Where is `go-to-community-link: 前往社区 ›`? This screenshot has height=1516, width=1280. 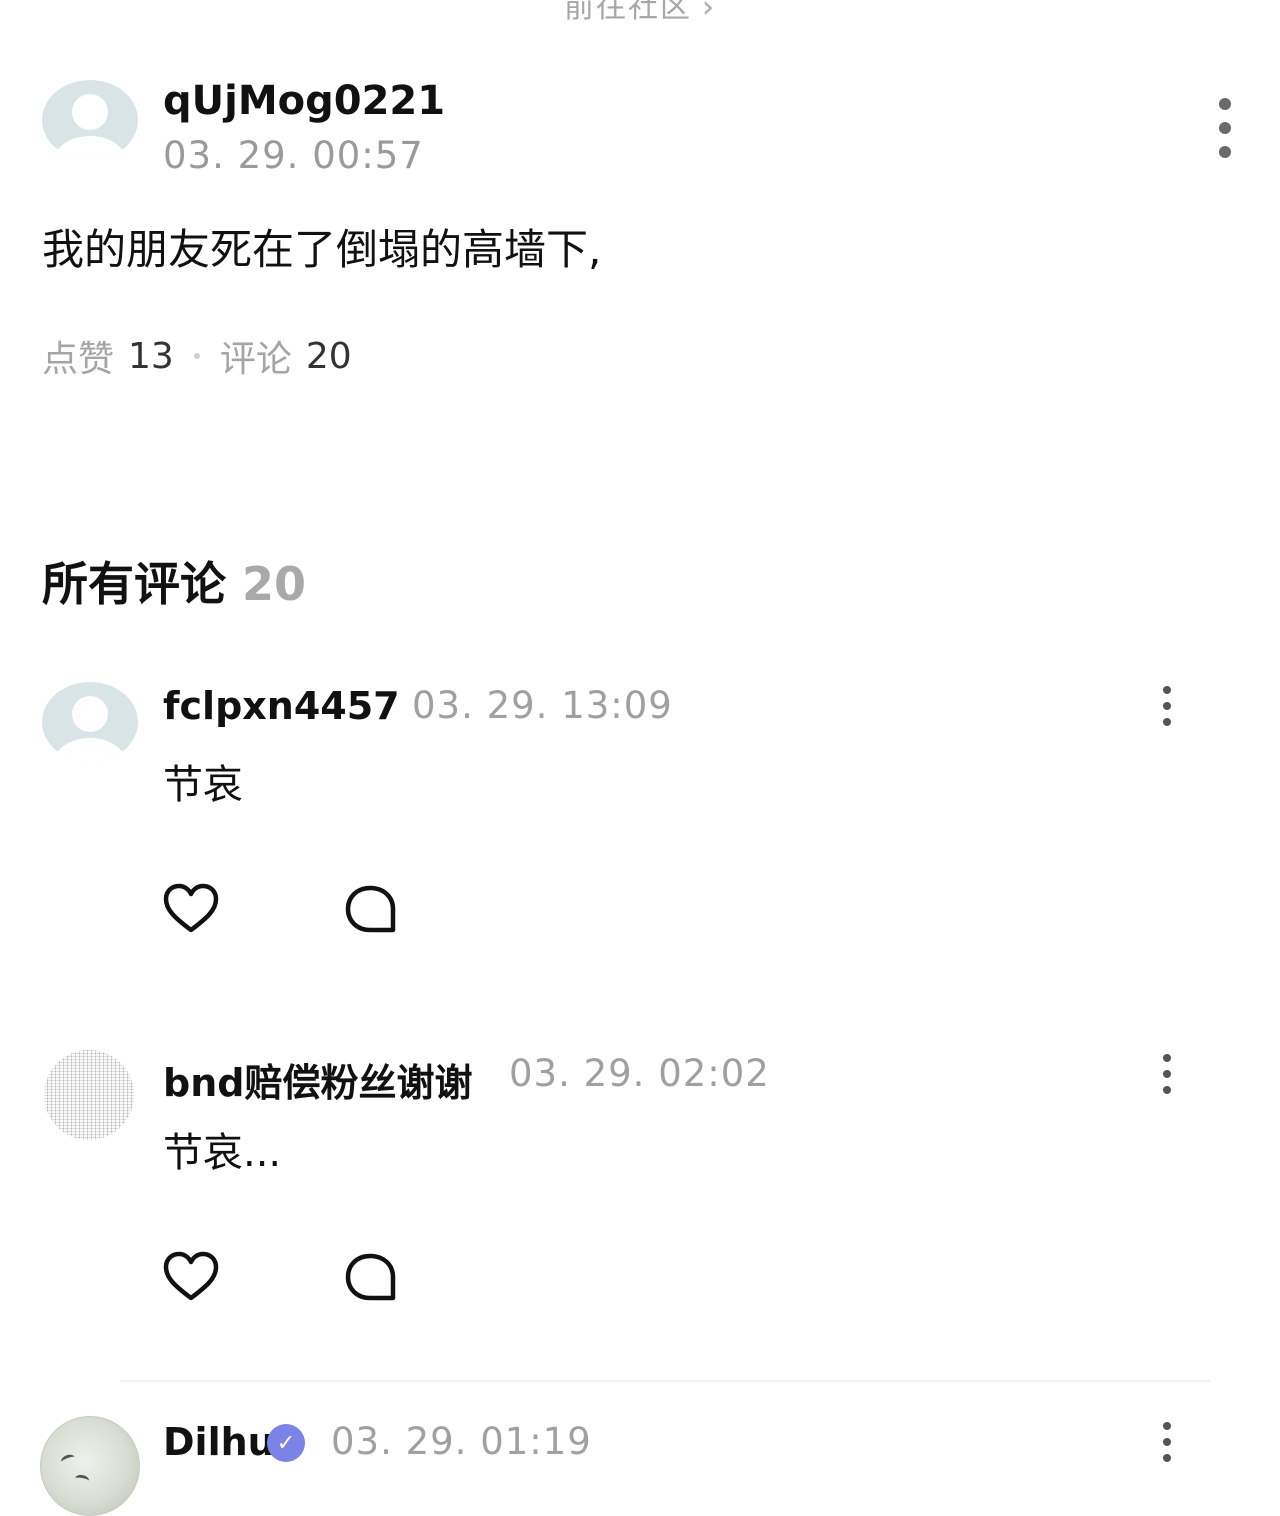 go-to-community-link: 前往社区 › is located at coordinates (640, 13).